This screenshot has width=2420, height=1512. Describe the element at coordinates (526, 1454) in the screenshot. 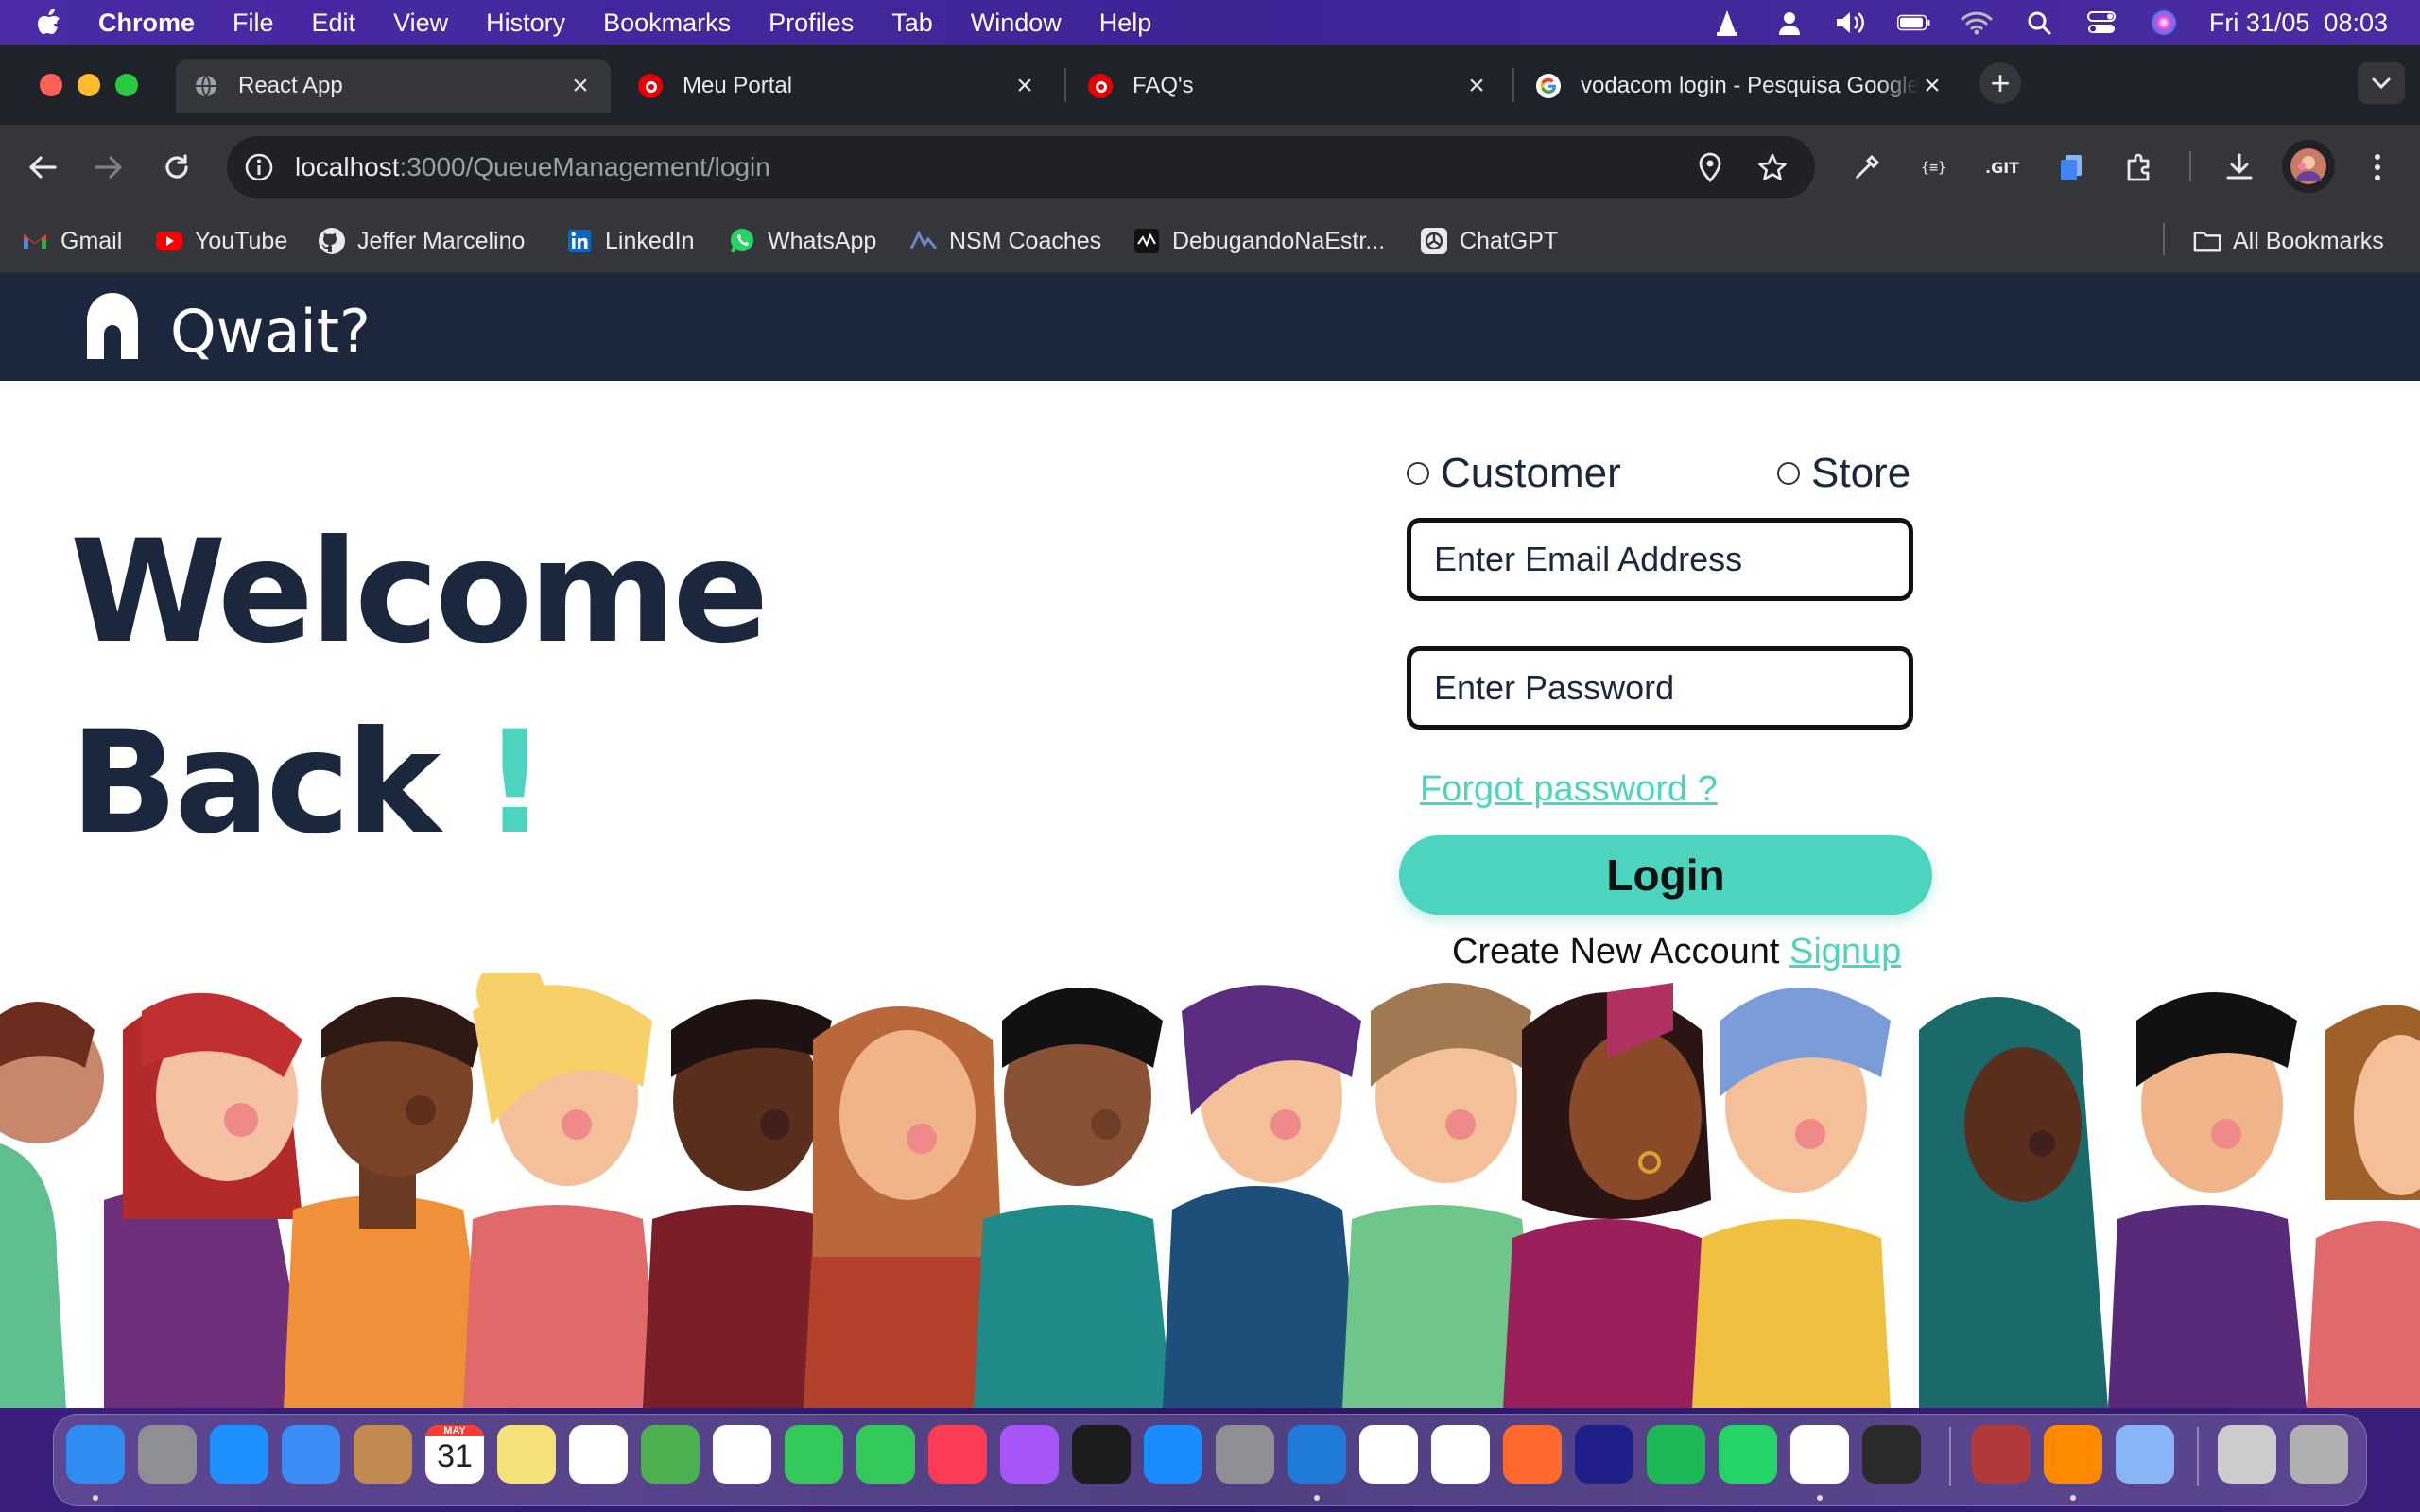

I see `notes-icon` at that location.